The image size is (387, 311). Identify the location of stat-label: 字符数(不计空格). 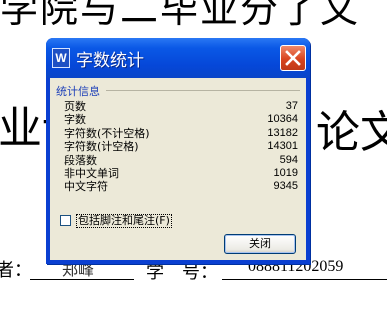
(107, 133).